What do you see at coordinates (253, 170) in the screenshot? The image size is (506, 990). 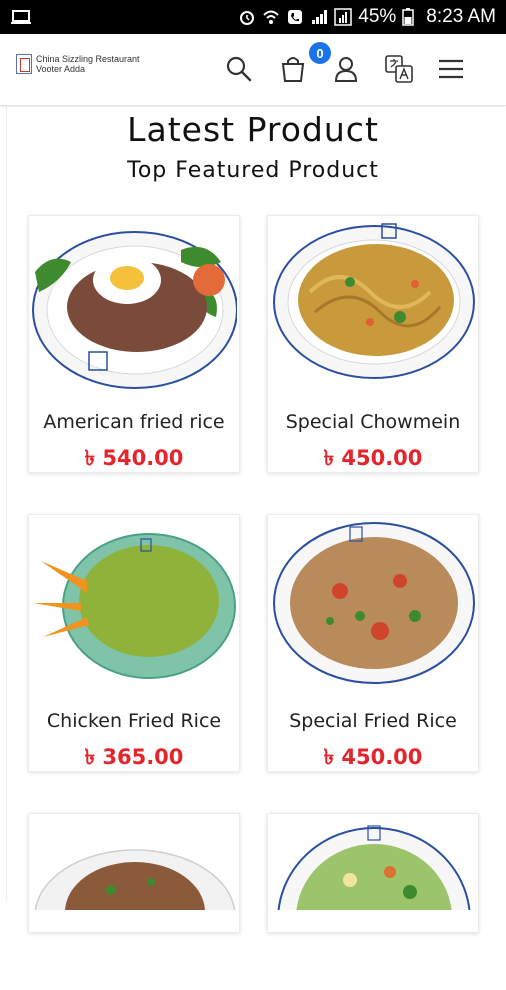 I see `section-subtitle: Top Featured Product` at bounding box center [253, 170].